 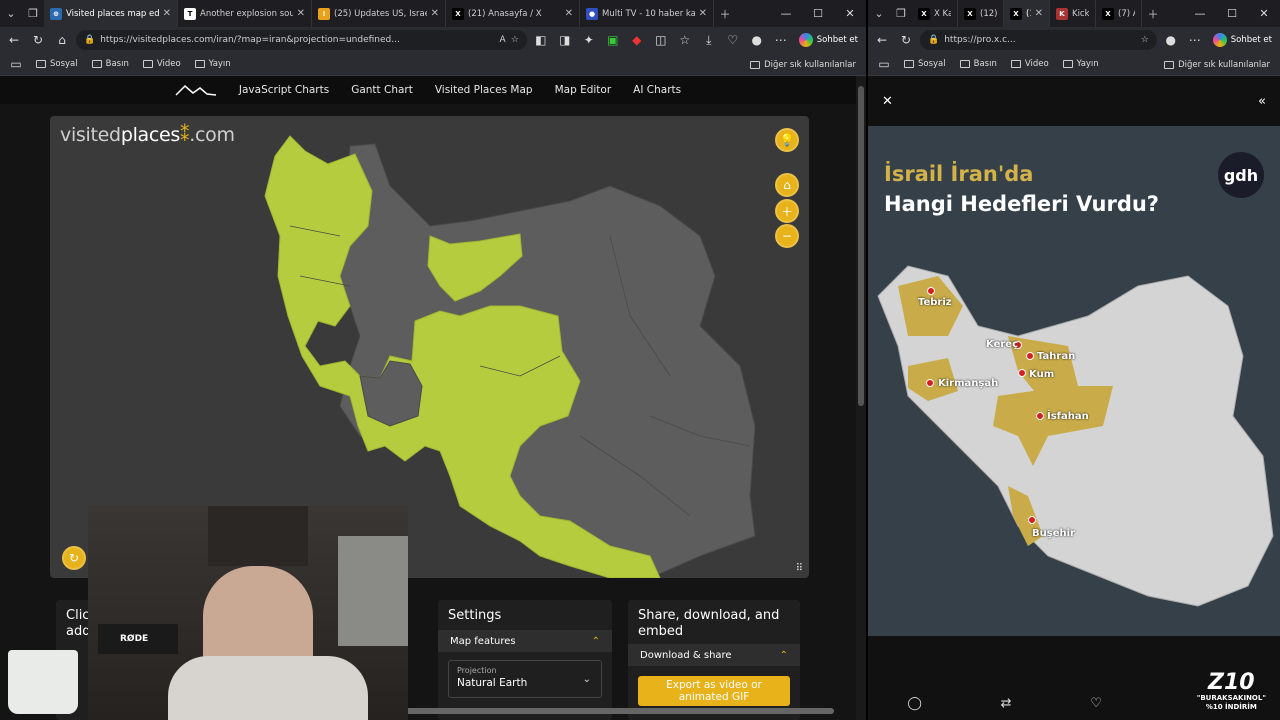 What do you see at coordinates (284, 90) in the screenshot?
I see `nav-javascript-charts: JavaScript Charts` at bounding box center [284, 90].